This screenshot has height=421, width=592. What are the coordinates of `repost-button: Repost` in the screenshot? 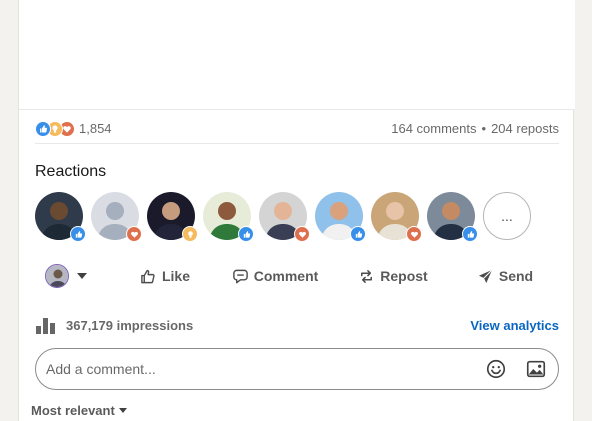 It's located at (393, 276).